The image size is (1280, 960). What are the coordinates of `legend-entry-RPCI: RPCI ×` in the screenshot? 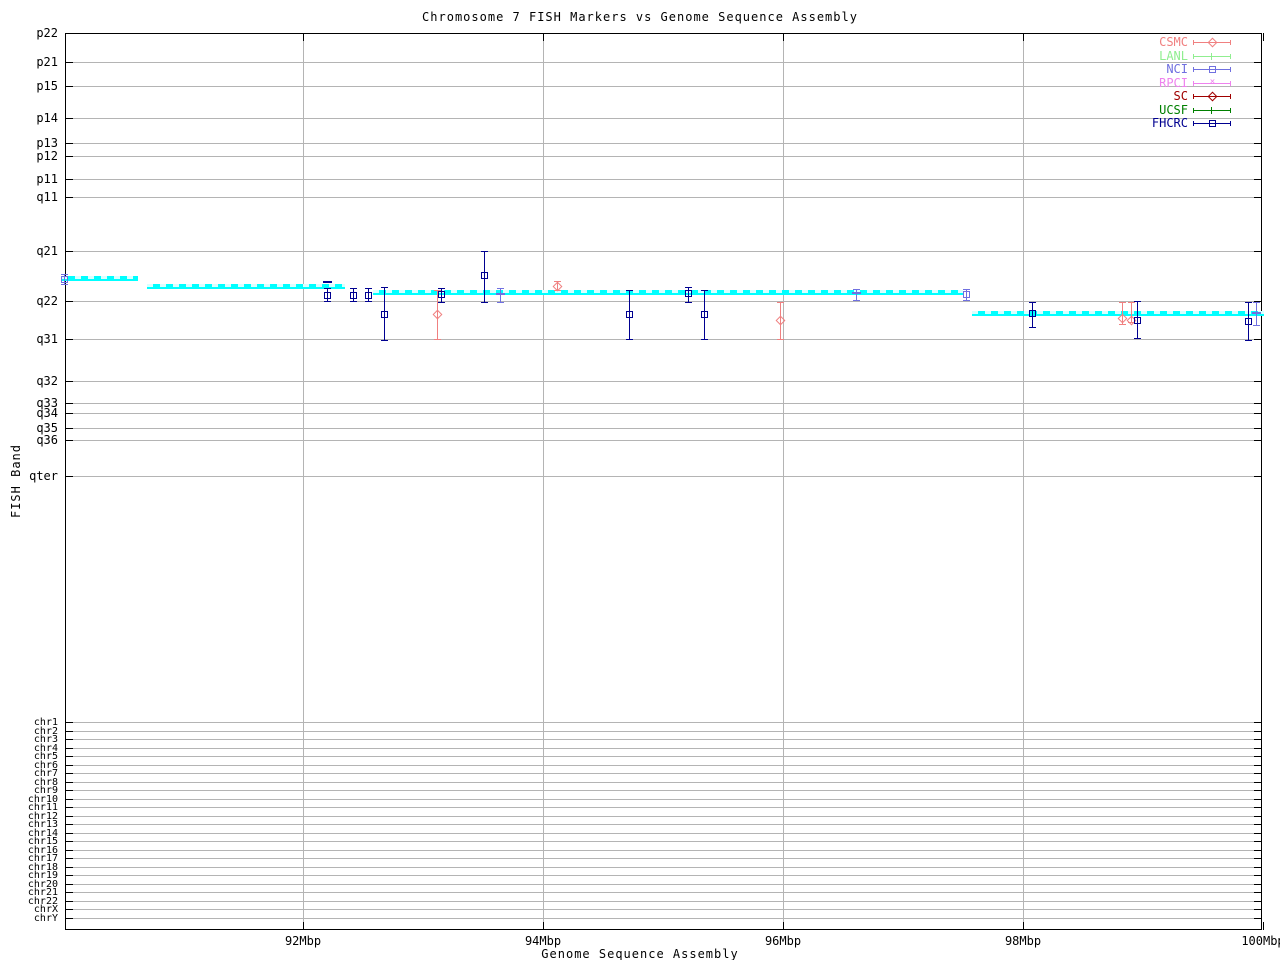 It's located at (1179, 82).